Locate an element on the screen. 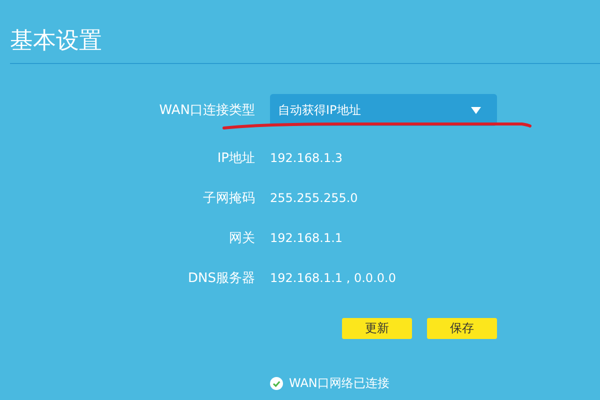  field-label: DNS服务器 is located at coordinates (221, 278).